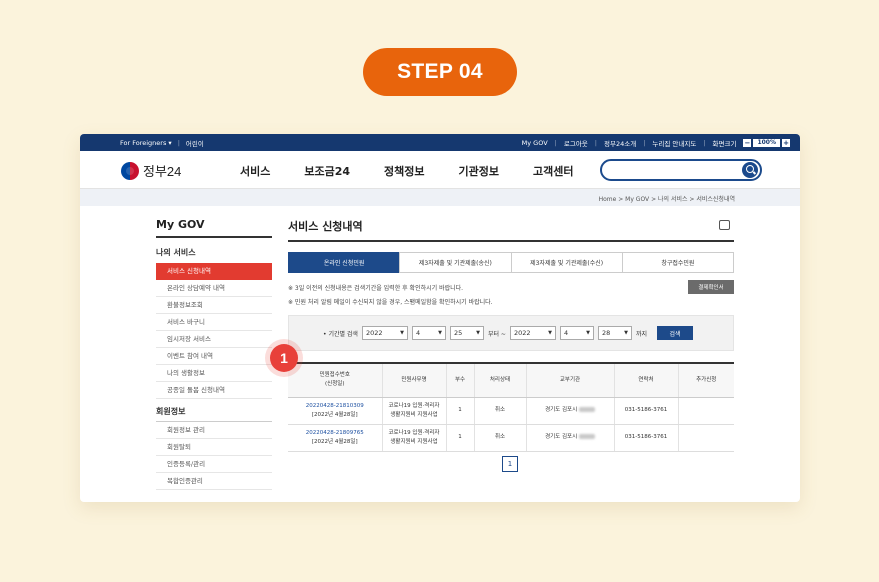 The width and height of the screenshot is (879, 582). Describe the element at coordinates (327, 171) in the screenshot. I see `nav-subsidy: 보조금24` at that location.